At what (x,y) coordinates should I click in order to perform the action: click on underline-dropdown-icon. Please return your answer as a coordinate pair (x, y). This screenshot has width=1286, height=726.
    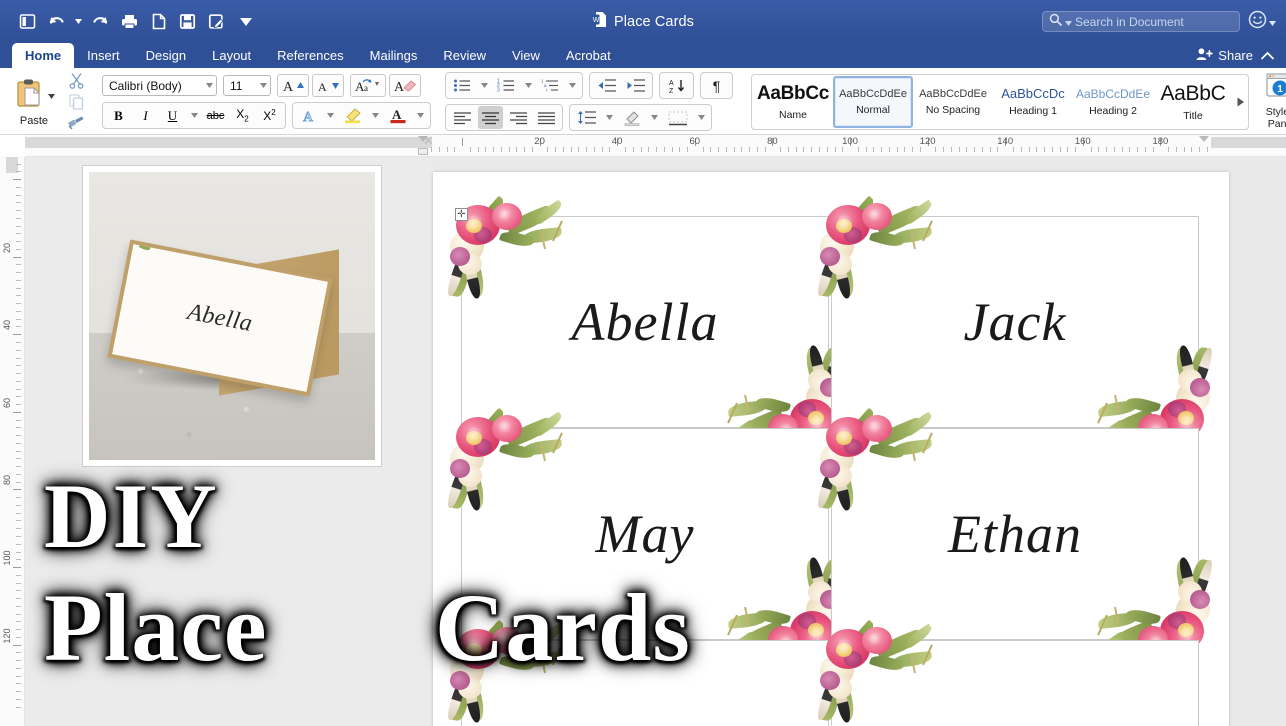
    Looking at the image, I should click on (194, 115).